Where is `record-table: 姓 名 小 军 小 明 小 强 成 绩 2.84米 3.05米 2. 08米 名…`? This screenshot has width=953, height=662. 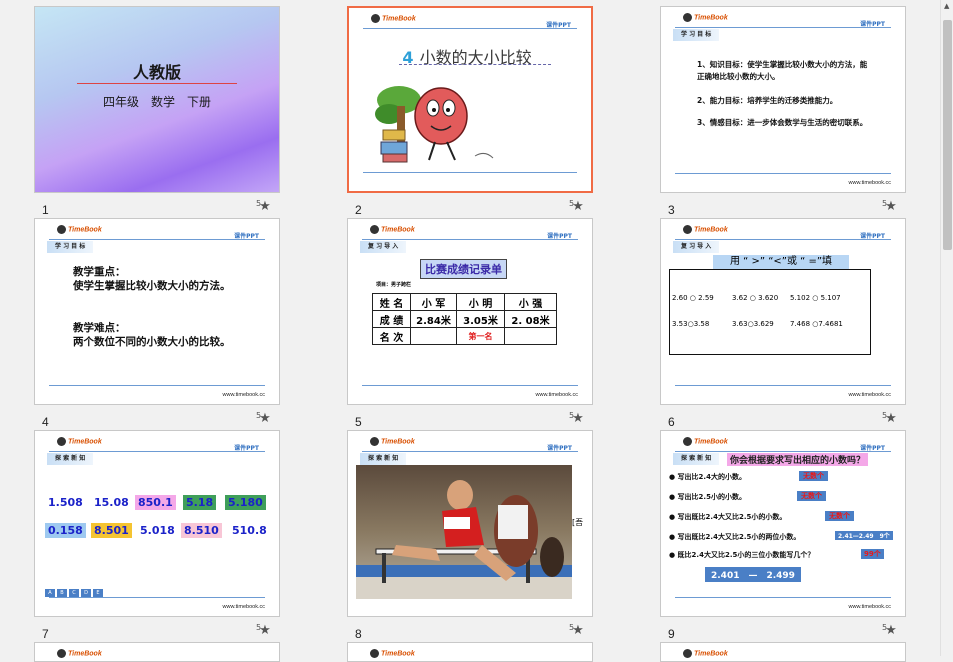
record-table: 姓 名 小 军 小 明 小 强 成 绩 2.84米 3.05米 2. 08米 名… is located at coordinates (464, 319).